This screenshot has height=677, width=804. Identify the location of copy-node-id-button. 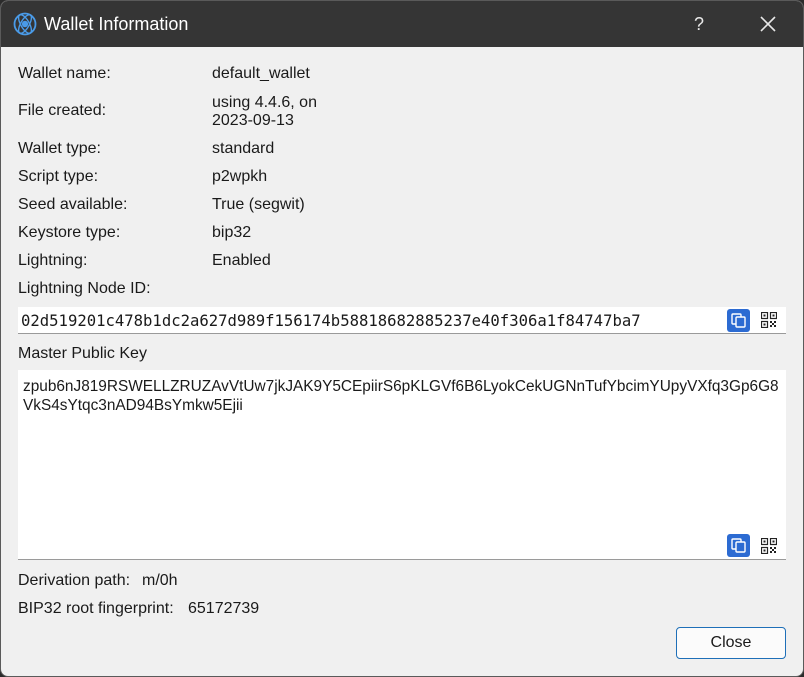
(738, 320).